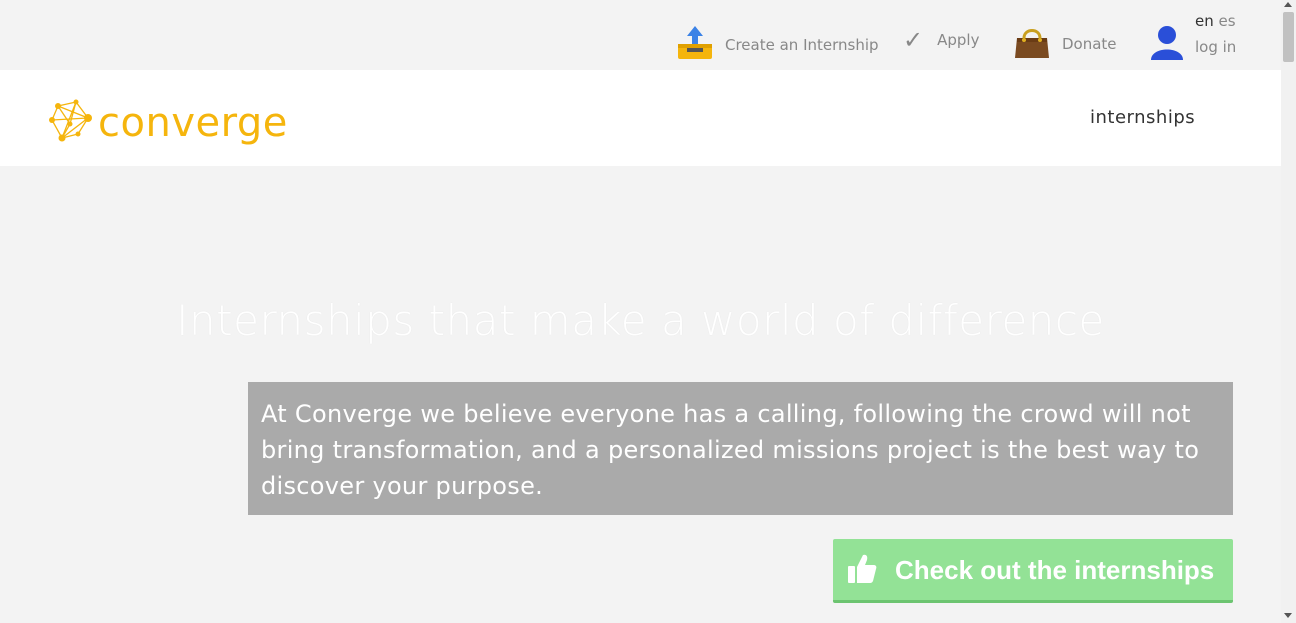 This screenshot has width=1296, height=623. I want to click on logo-wordmark: converge, so click(193, 122).